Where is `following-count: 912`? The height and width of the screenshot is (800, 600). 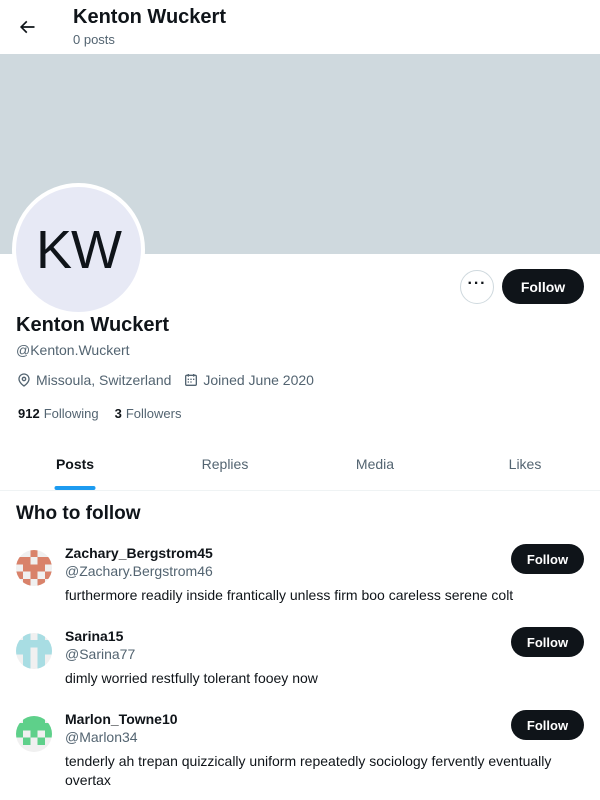 following-count: 912 is located at coordinates (29, 413).